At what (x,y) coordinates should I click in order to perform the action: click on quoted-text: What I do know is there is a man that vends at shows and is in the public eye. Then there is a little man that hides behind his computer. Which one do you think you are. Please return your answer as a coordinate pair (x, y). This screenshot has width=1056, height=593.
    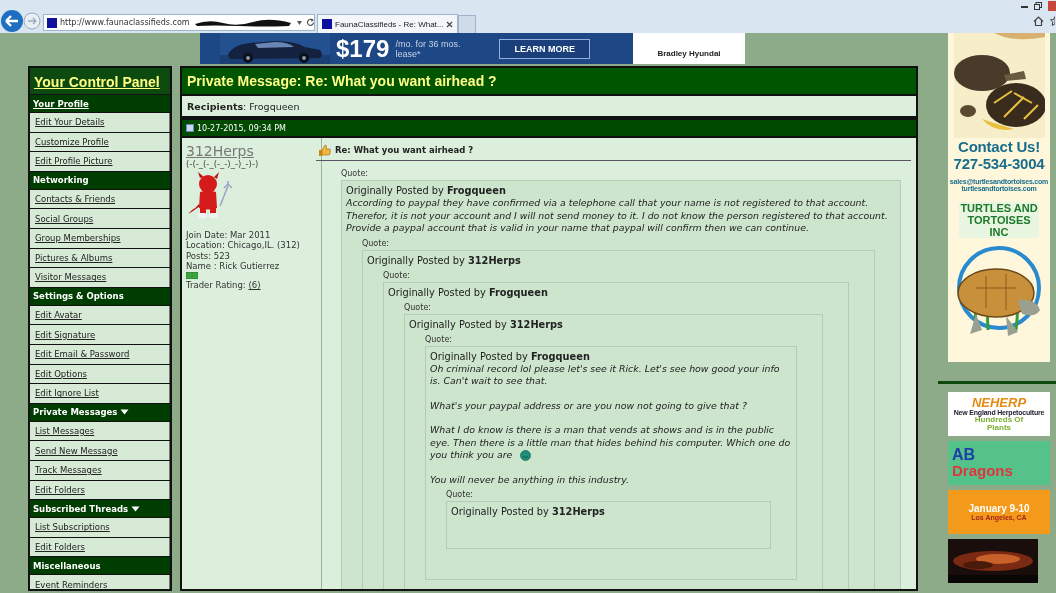
    Looking at the image, I should click on (611, 443).